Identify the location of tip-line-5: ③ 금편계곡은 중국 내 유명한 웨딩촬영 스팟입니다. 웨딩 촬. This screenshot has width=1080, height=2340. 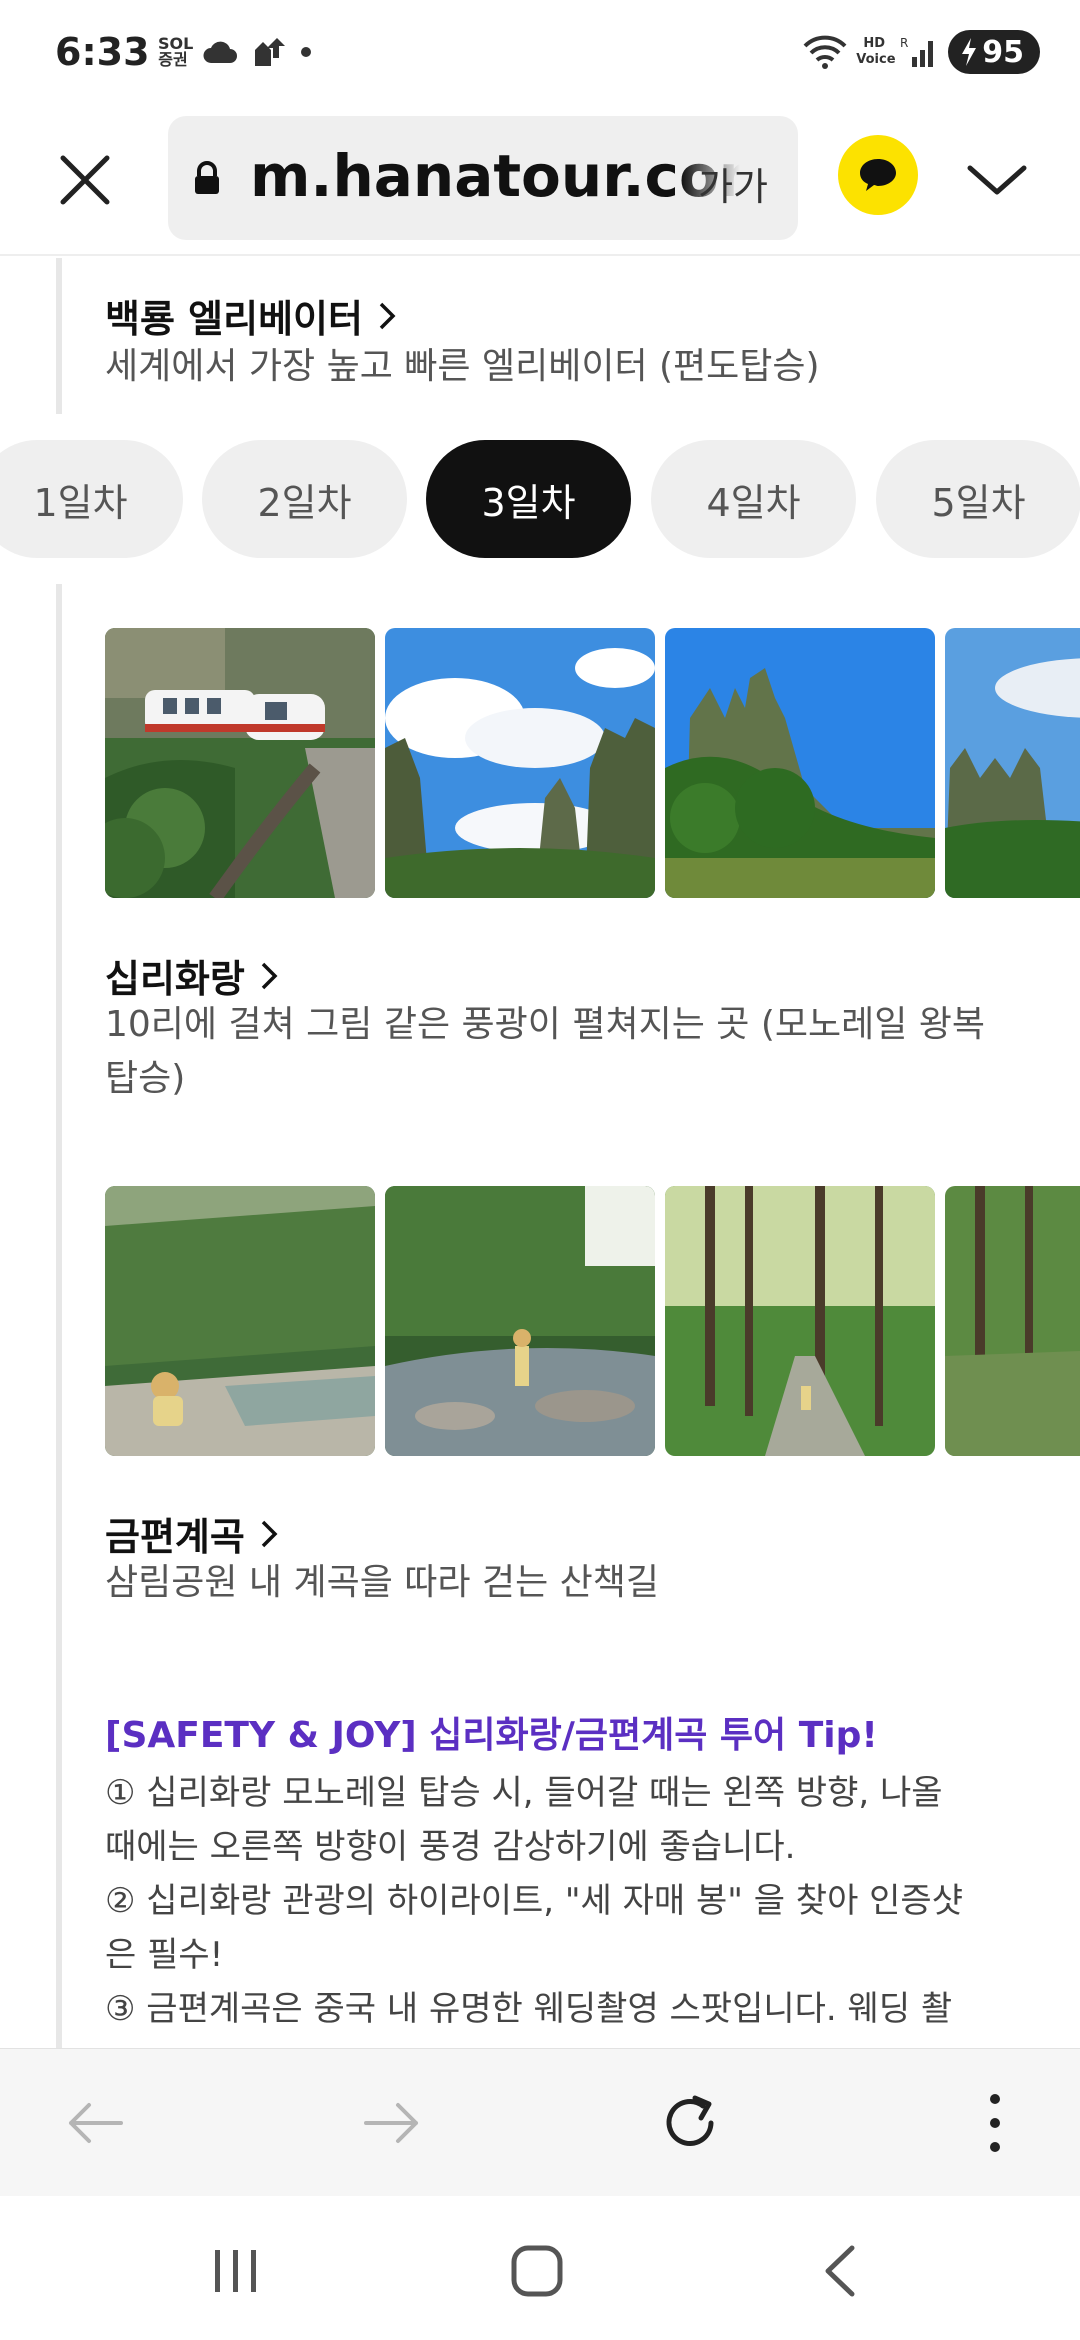
(529, 2009).